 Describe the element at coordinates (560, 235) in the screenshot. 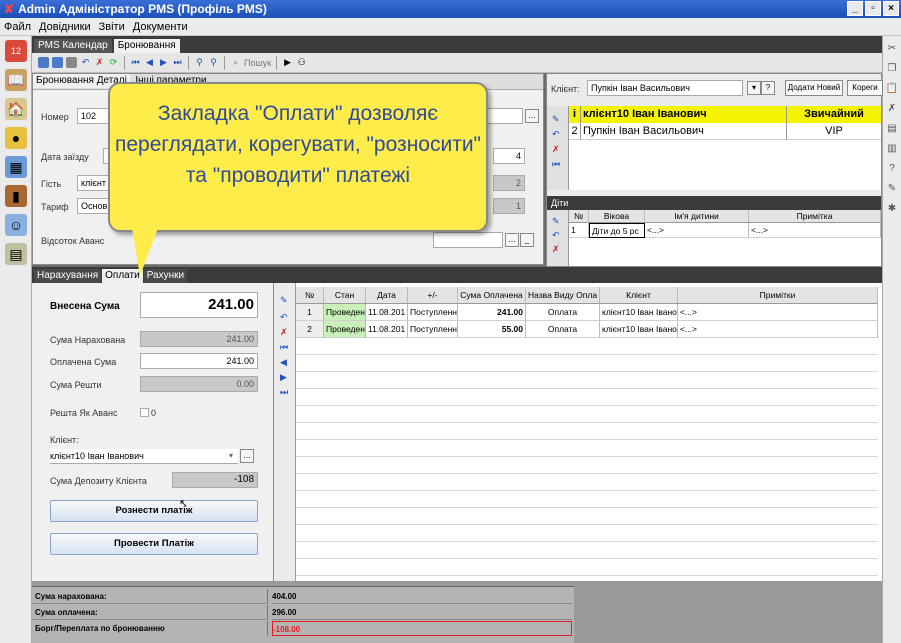

I see `children-undo-icon: ↶` at that location.